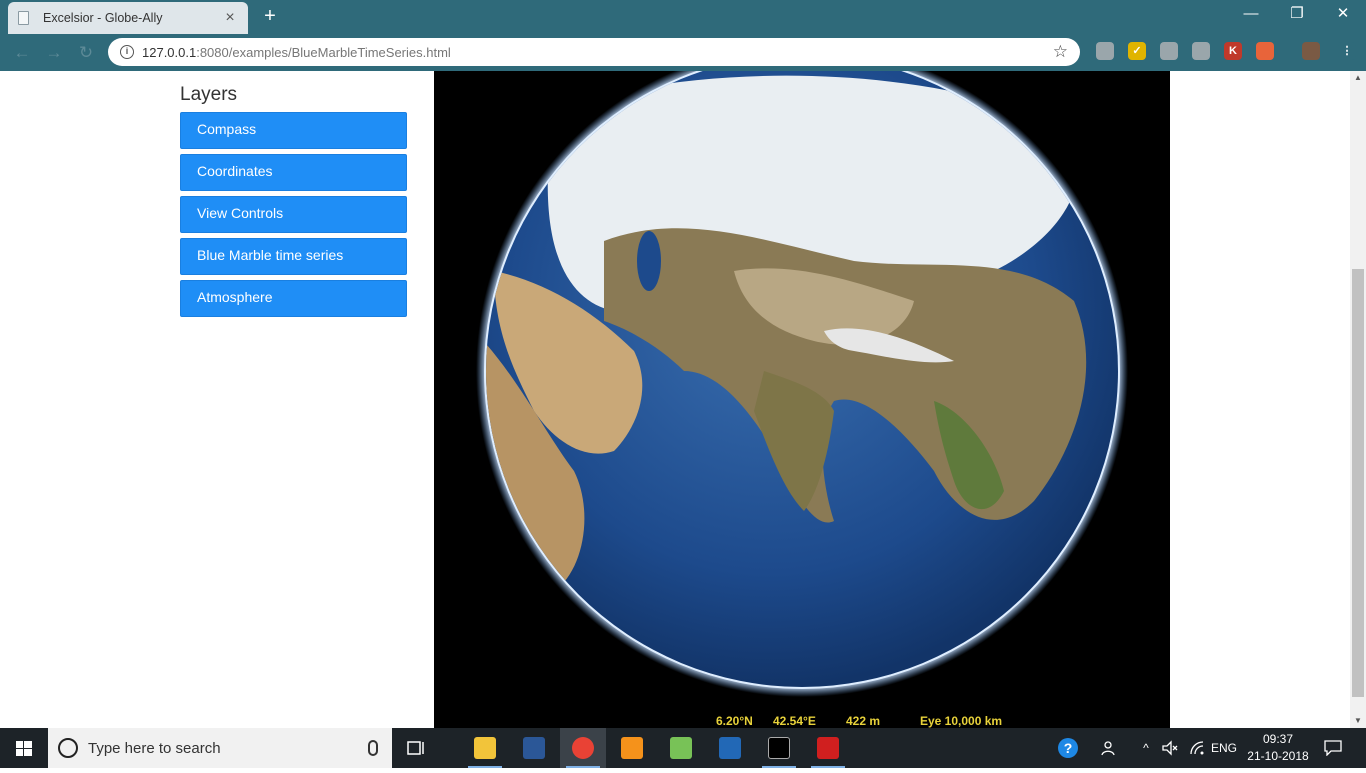 This screenshot has width=1366, height=773. I want to click on url-path: :8080/examples/BlueMarbleTimeSeries.html, so click(323, 52).